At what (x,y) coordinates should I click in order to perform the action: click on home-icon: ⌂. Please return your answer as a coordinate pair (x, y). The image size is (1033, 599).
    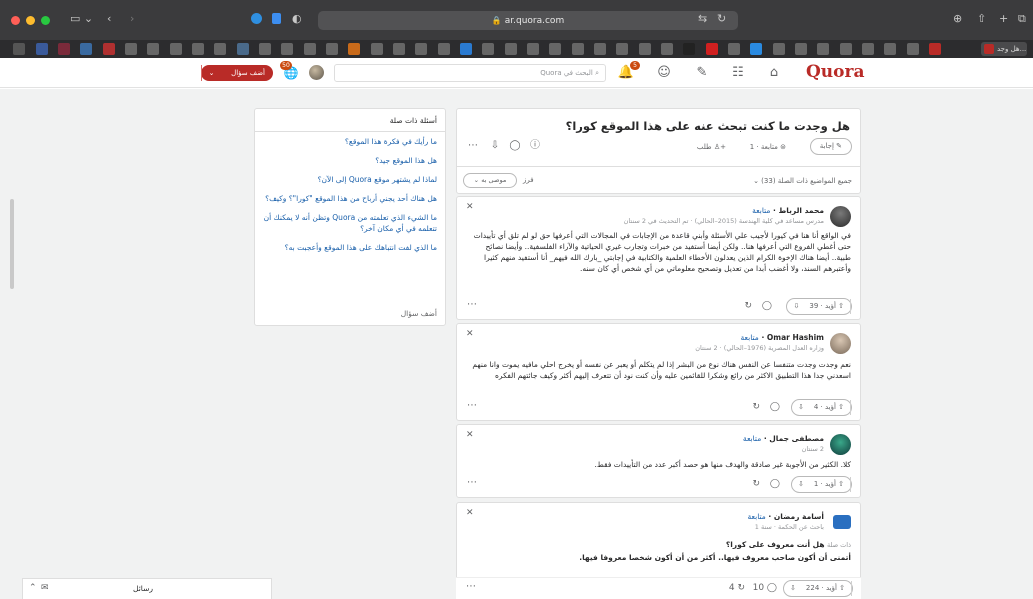
    Looking at the image, I should click on (774, 73).